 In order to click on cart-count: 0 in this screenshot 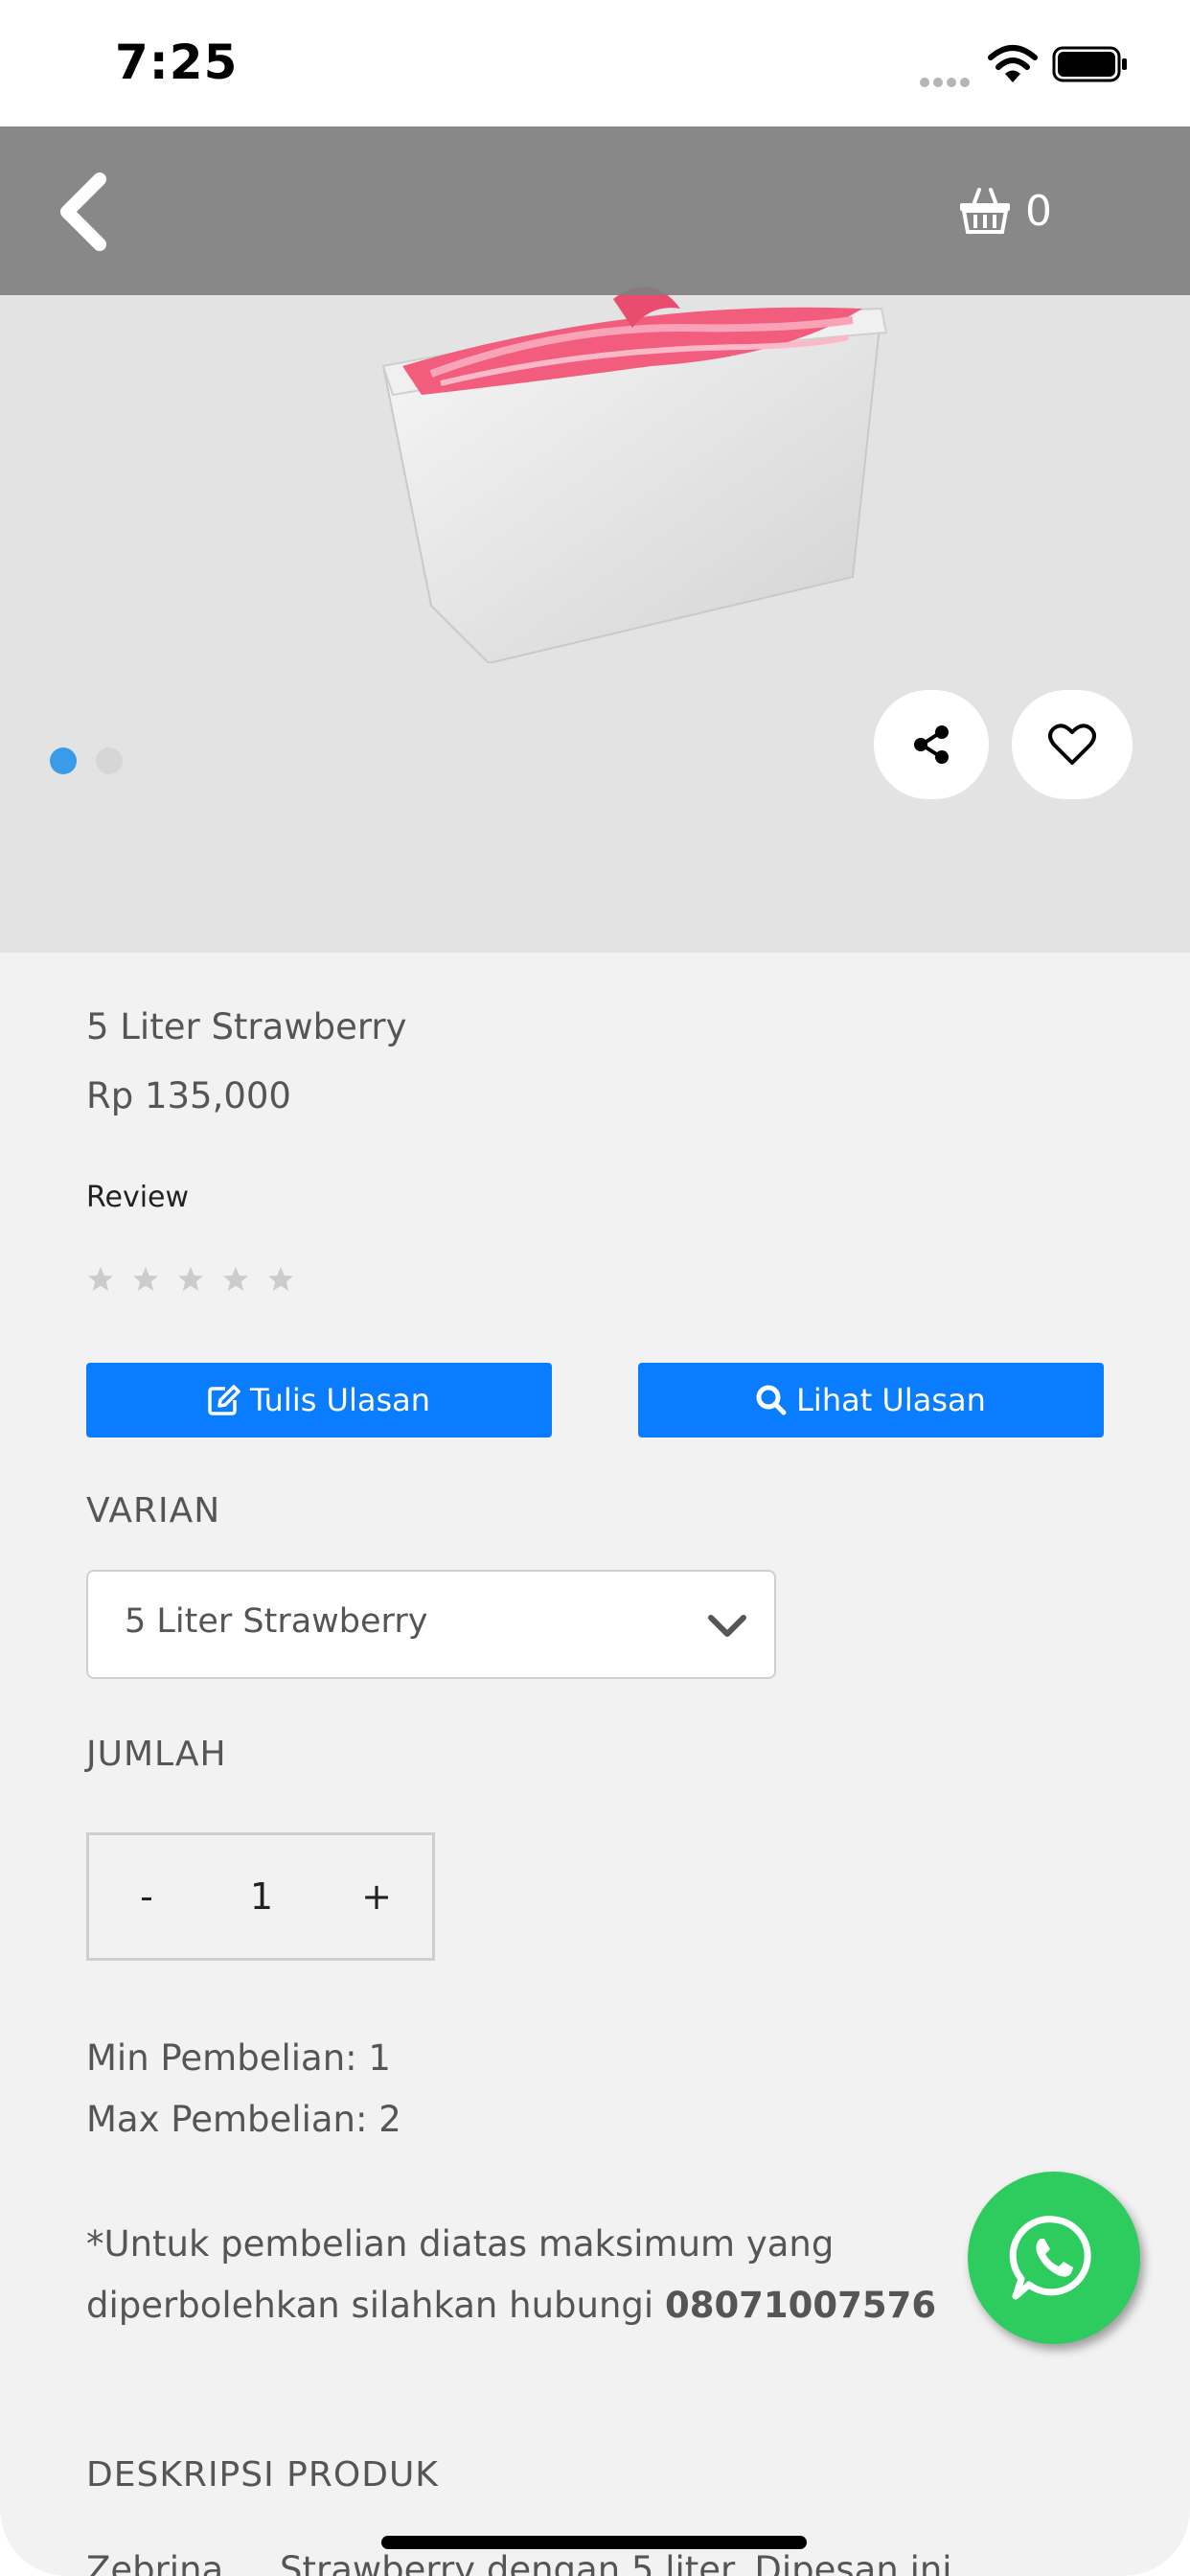, I will do `click(1038, 211)`.